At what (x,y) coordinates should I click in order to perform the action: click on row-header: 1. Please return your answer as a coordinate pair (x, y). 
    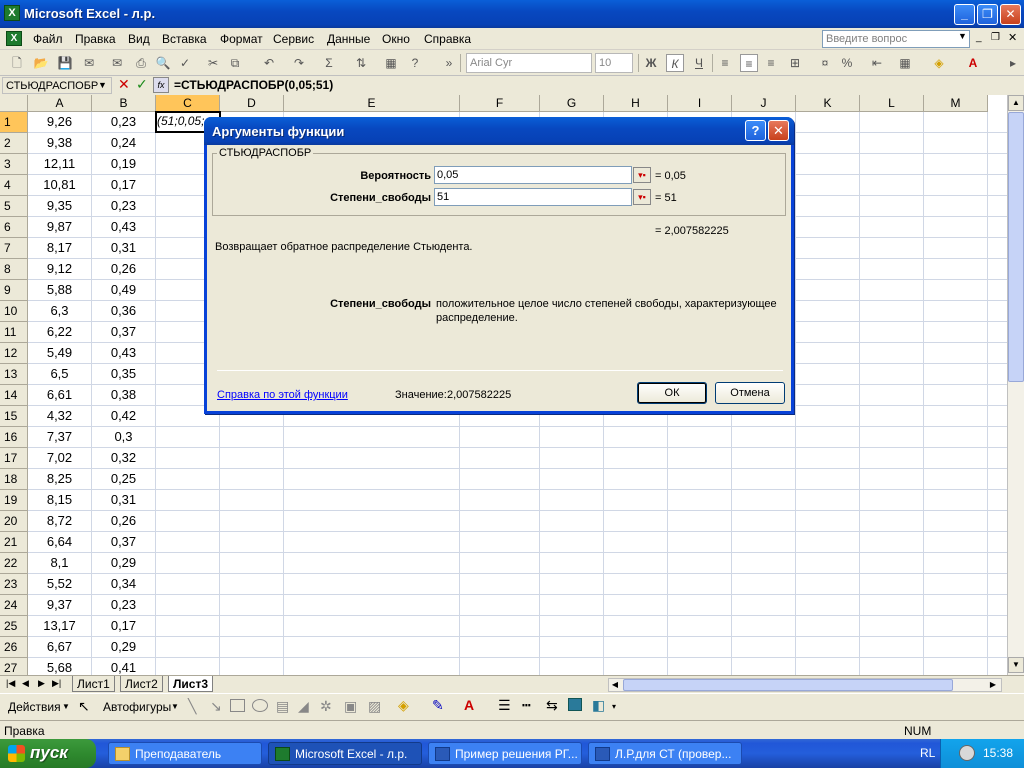
    Looking at the image, I should click on (14, 122).